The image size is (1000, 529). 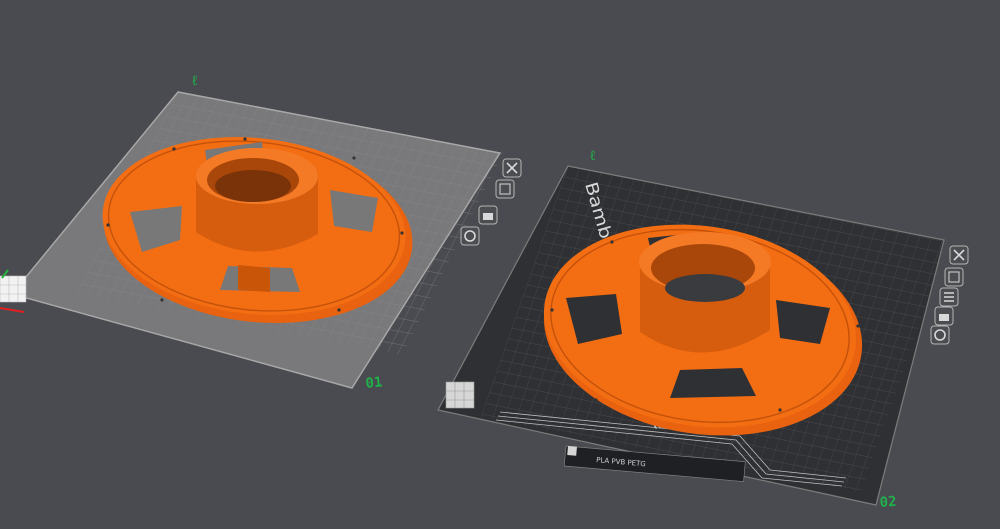 I want to click on plate-01-number: 01, so click(x=374, y=383).